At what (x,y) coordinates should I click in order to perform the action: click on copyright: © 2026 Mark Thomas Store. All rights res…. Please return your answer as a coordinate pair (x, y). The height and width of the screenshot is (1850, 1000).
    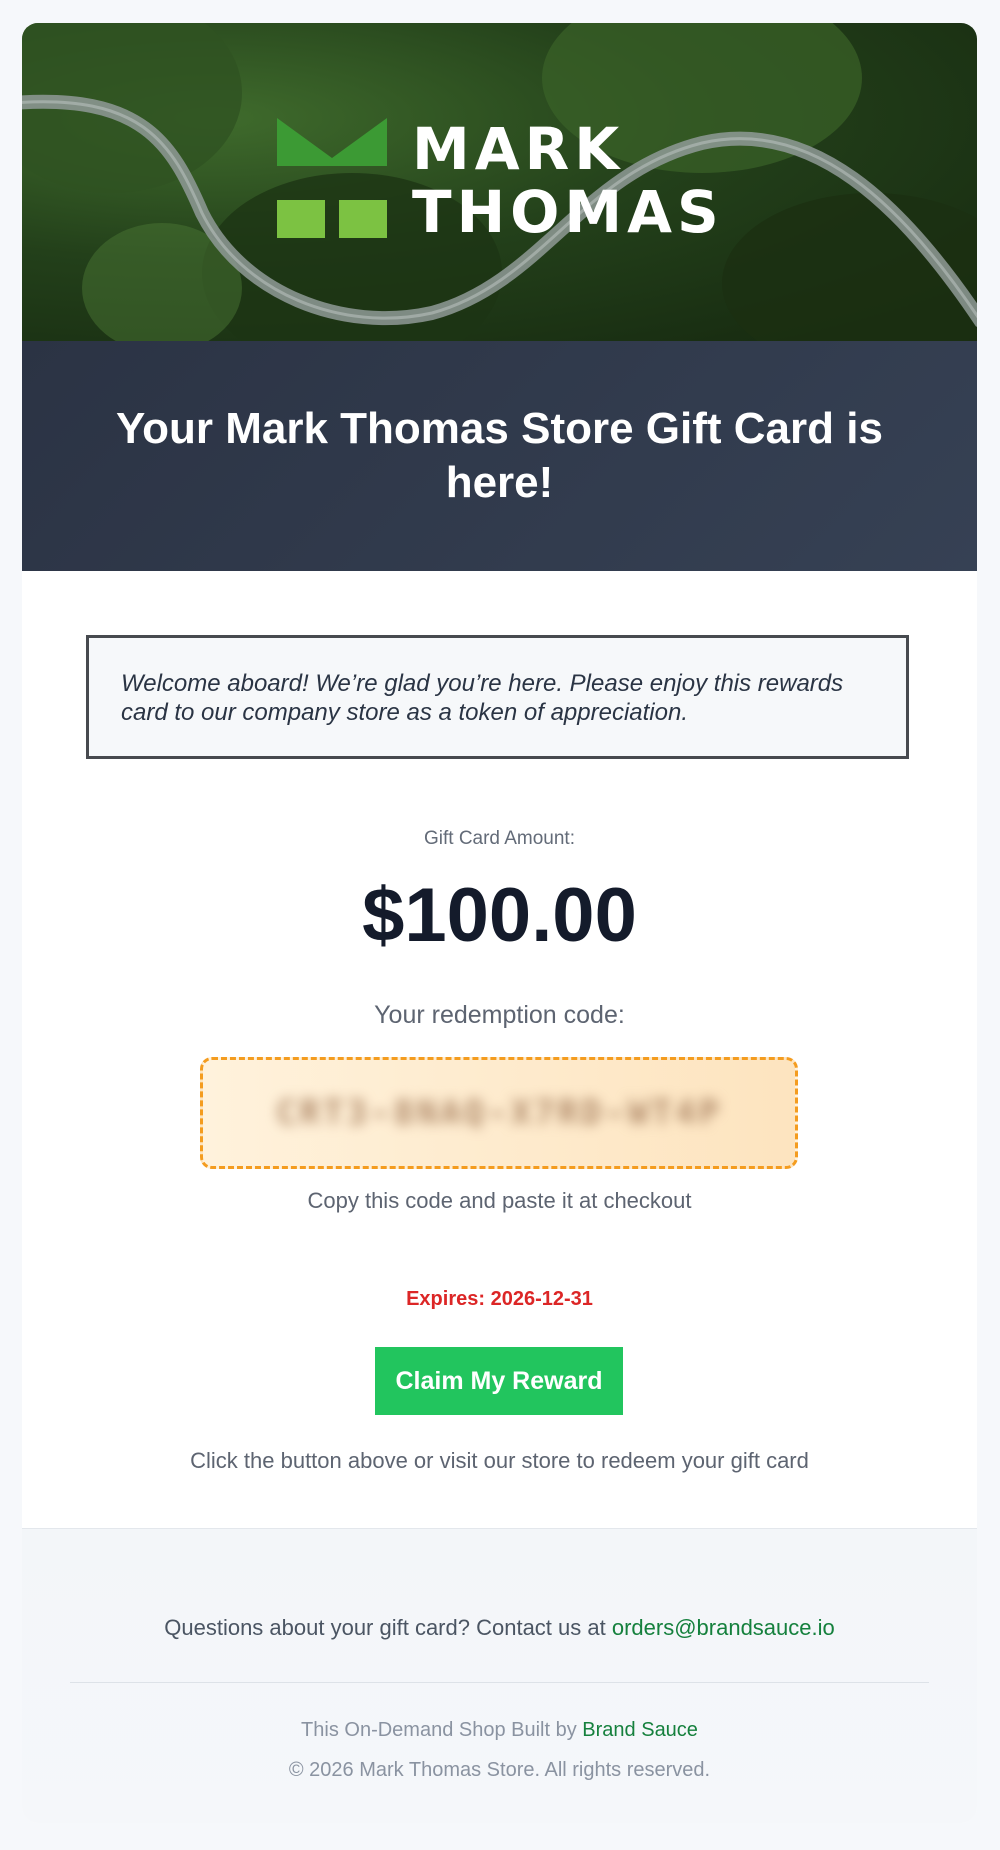
    Looking at the image, I should click on (499, 1770).